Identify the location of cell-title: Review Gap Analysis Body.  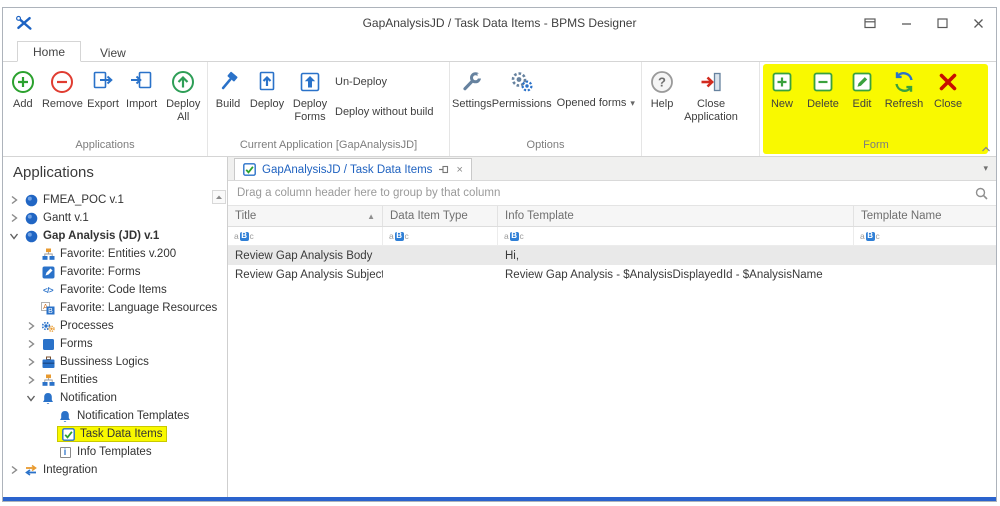
(305, 255).